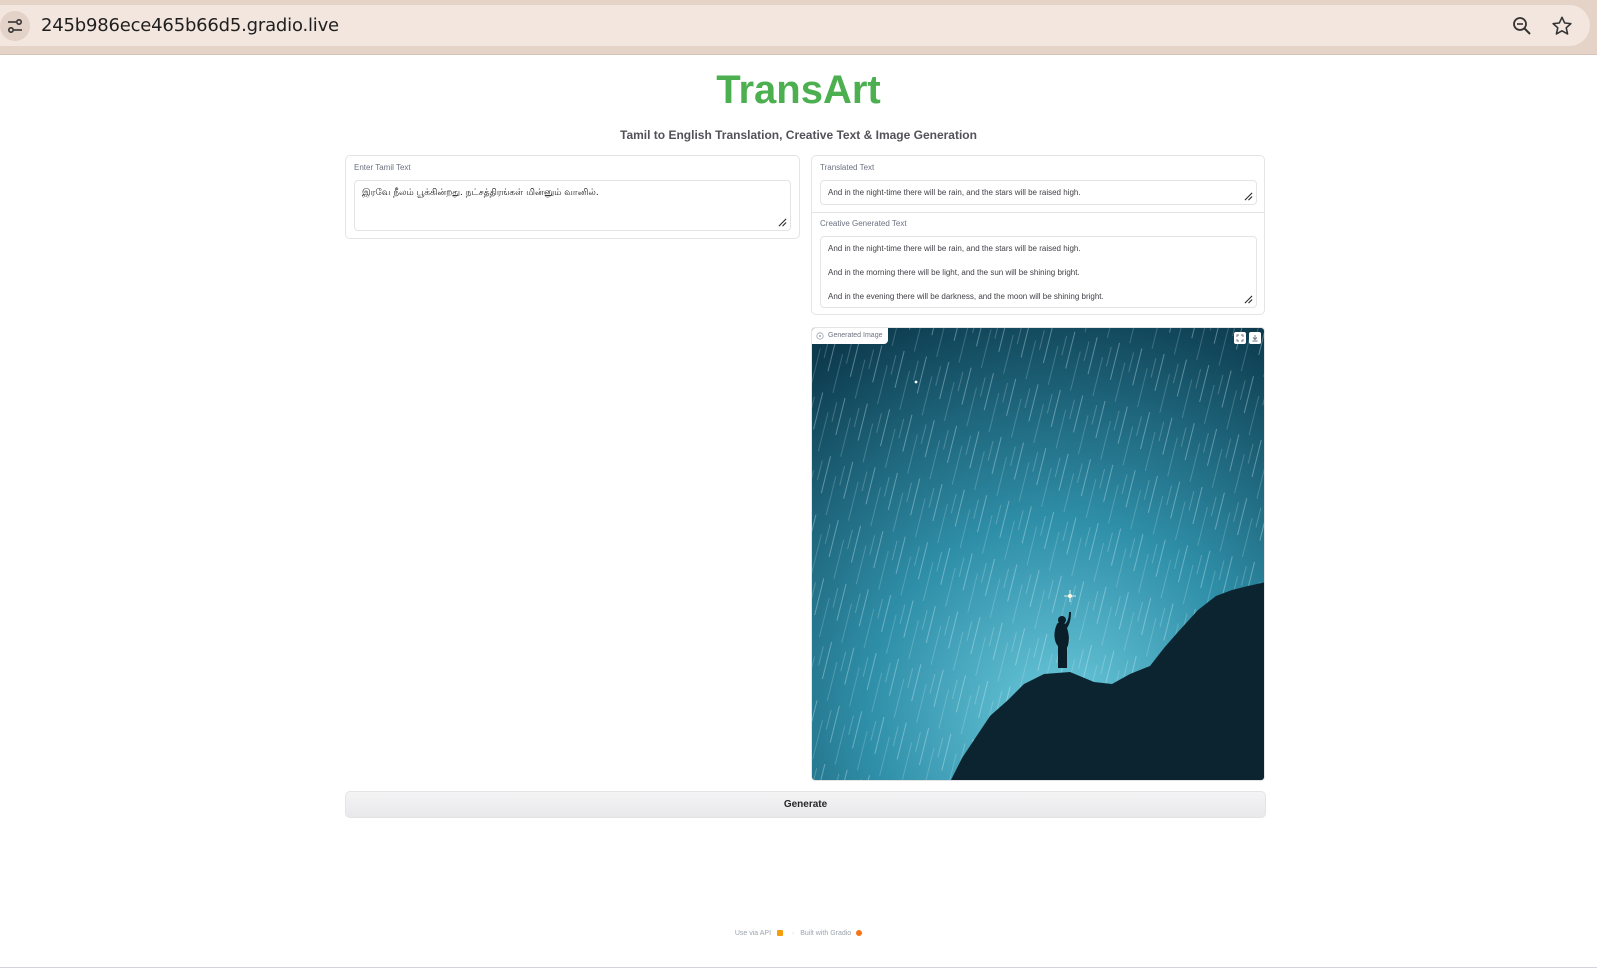 Image resolution: width=1597 pixels, height=968 pixels. What do you see at coordinates (753, 933) in the screenshot?
I see `use-via-api-link: Use via API` at bounding box center [753, 933].